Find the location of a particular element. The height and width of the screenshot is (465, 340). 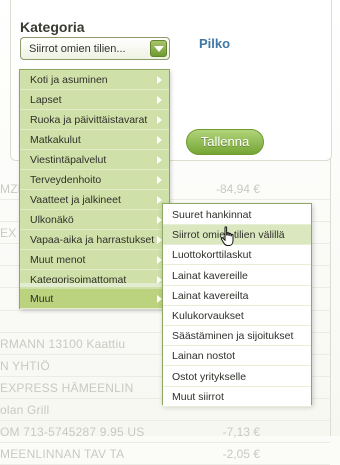

category-label: Kategoria is located at coordinates (52, 27).